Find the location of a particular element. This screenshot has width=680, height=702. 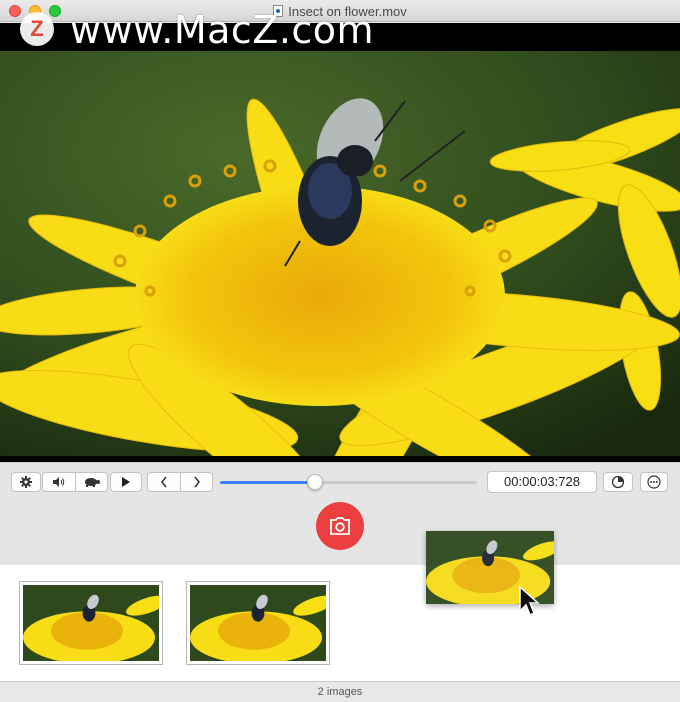

frame-step-group is located at coordinates (180, 482).